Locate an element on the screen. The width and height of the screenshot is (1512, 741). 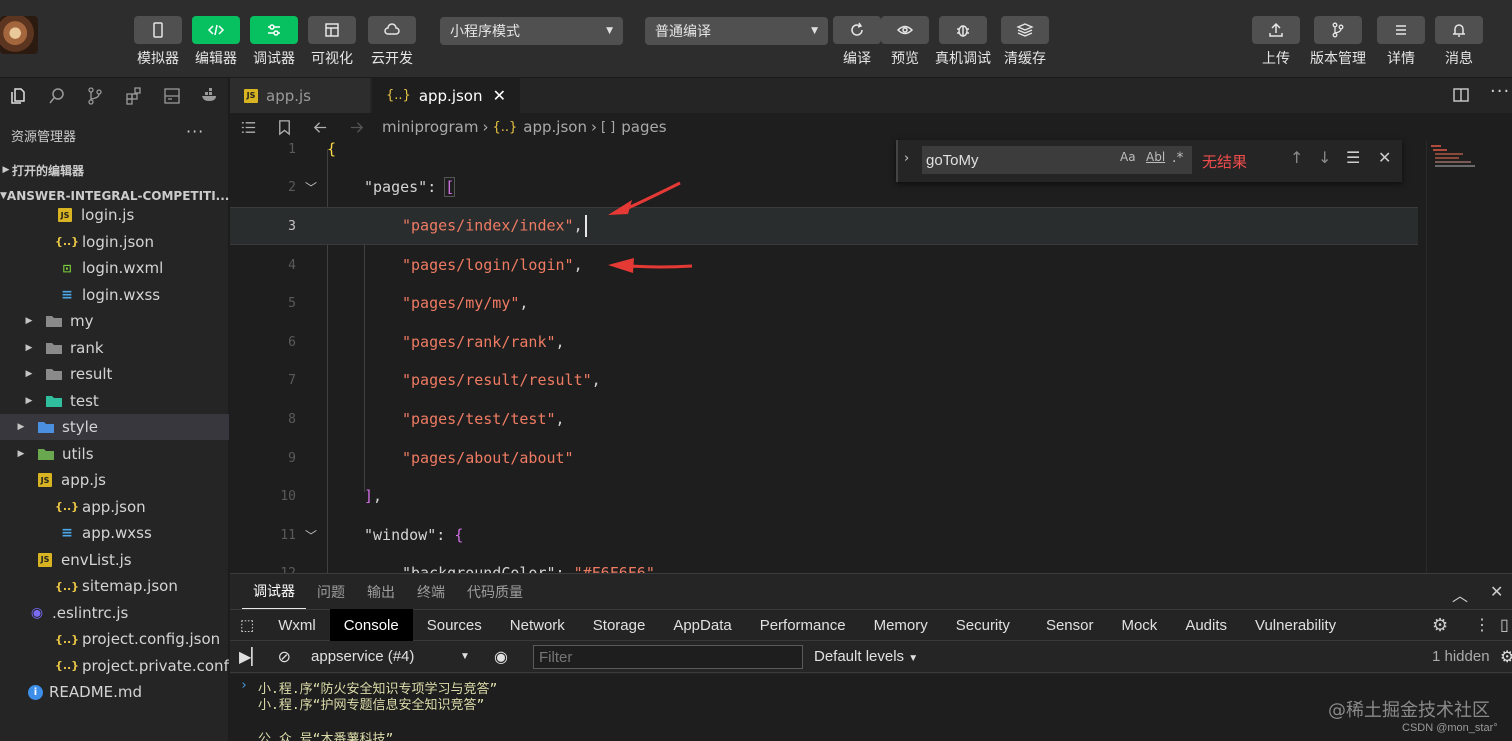
tree-item-login-wxss: ≡ login.wxss is located at coordinates (114, 295).